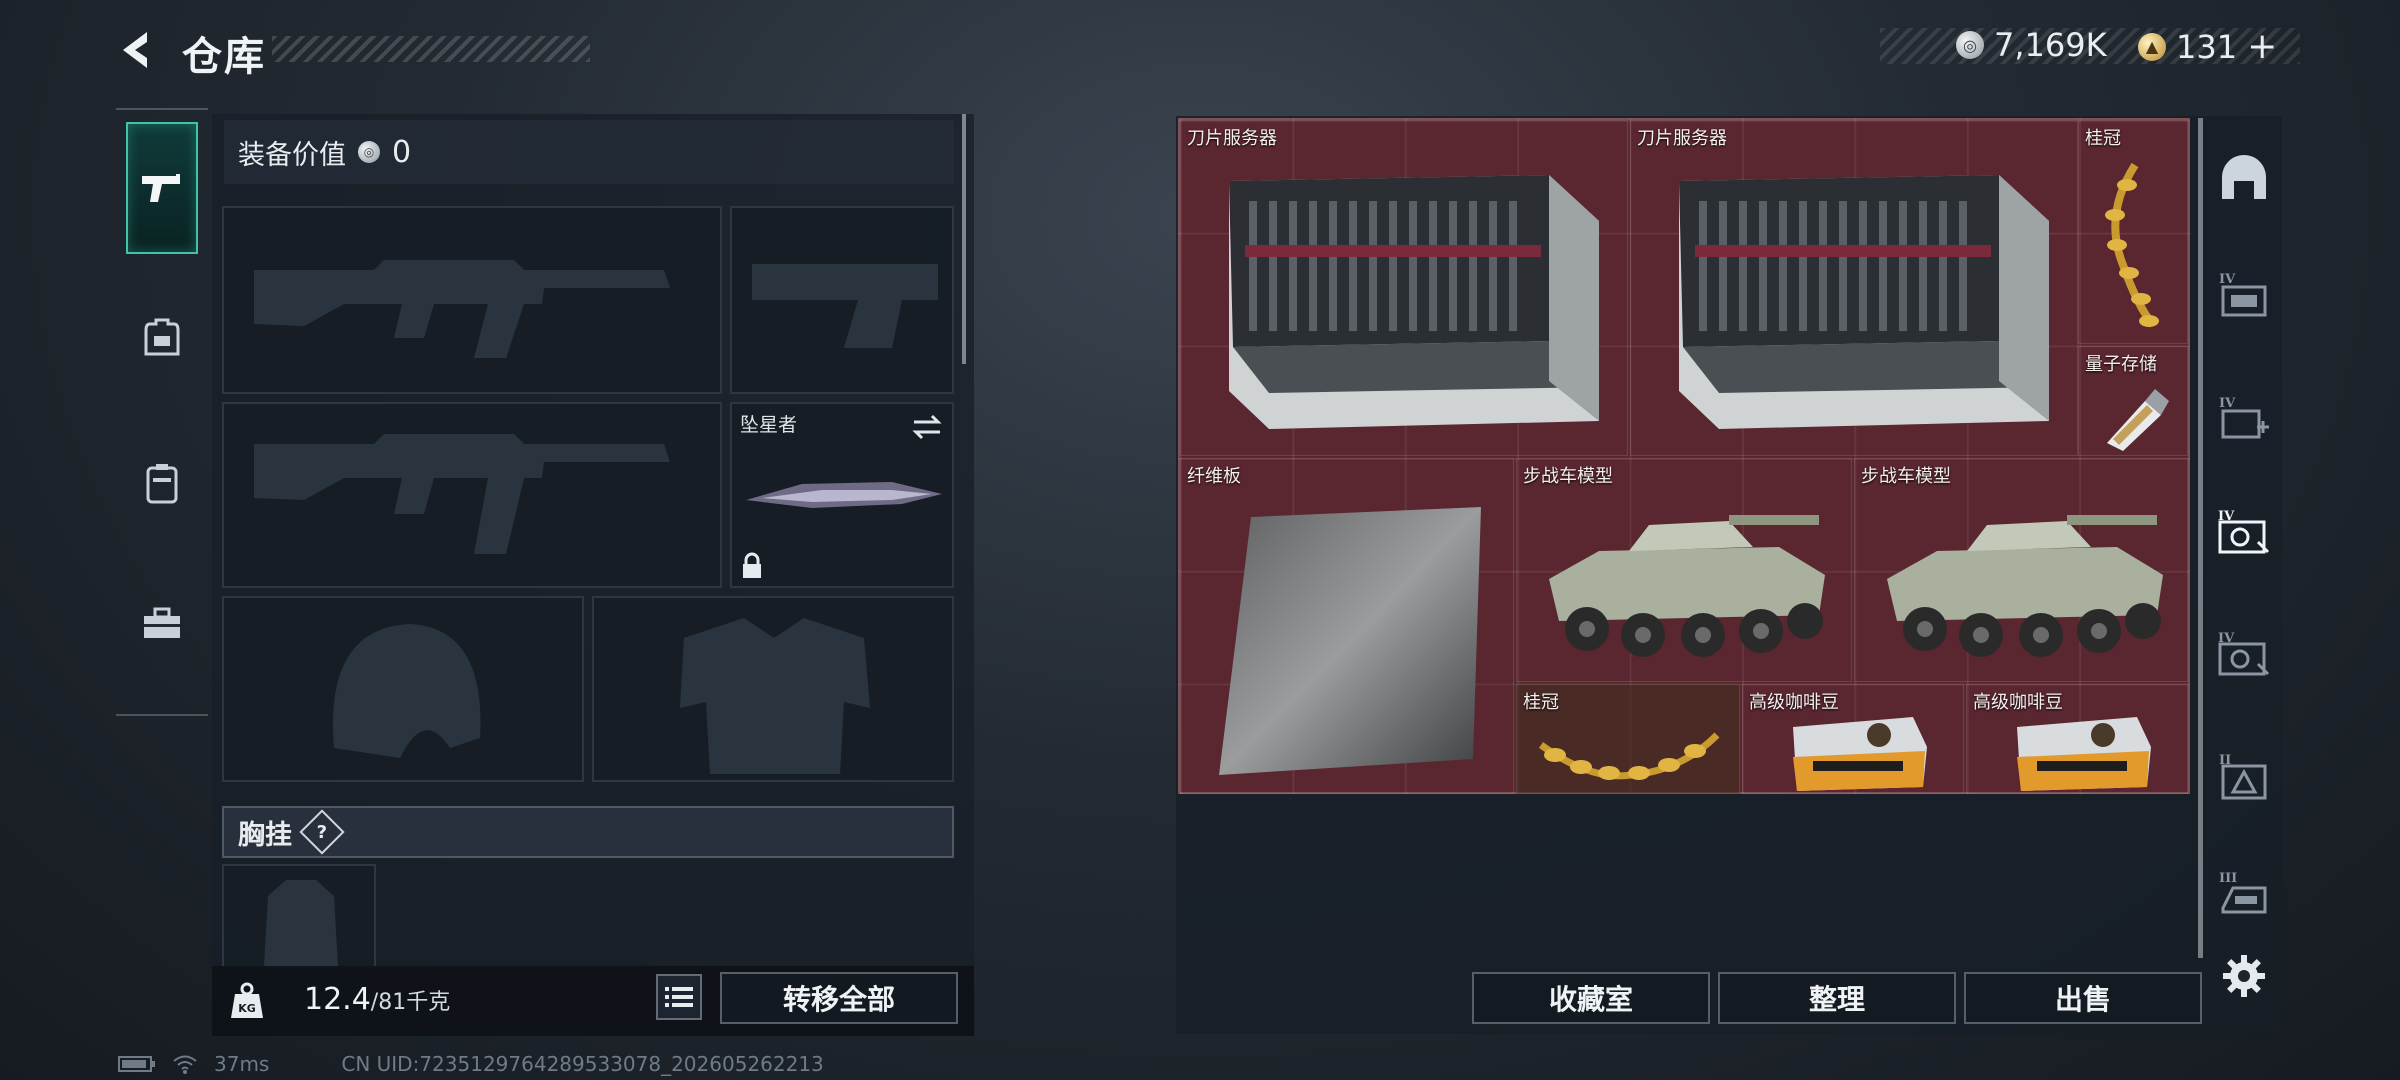 Image resolution: width=2400 pixels, height=1080 pixels. I want to click on toolbox-icon, so click(162, 622).